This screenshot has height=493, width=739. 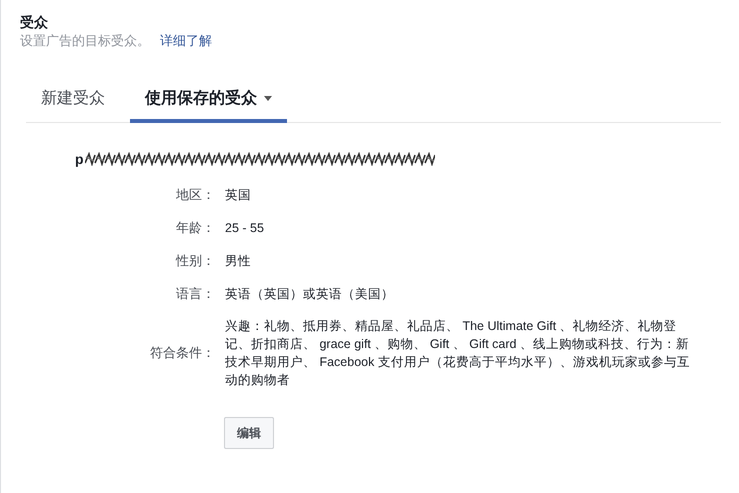 What do you see at coordinates (245, 228) in the screenshot?
I see `field-value: 25 - 55` at bounding box center [245, 228].